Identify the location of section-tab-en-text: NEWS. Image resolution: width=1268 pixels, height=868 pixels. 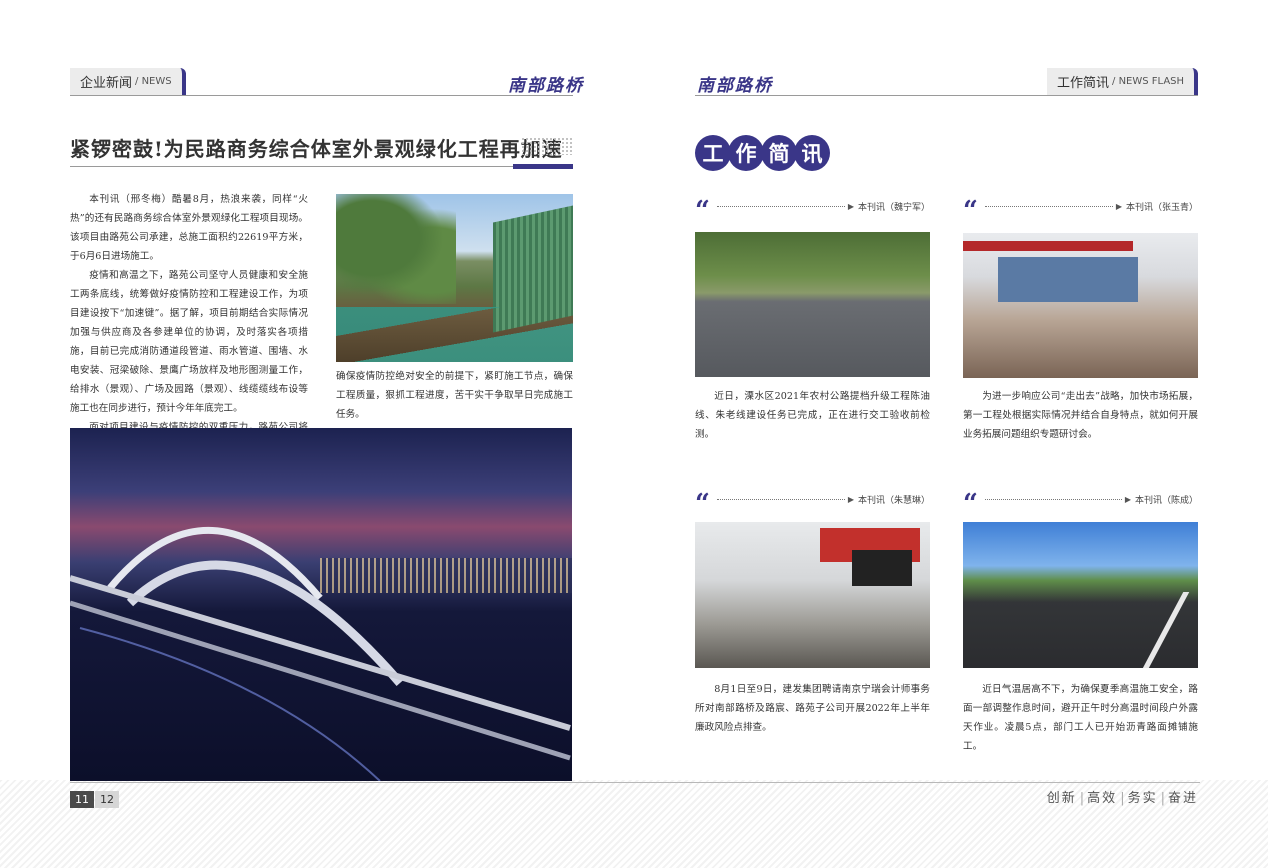
(156, 81).